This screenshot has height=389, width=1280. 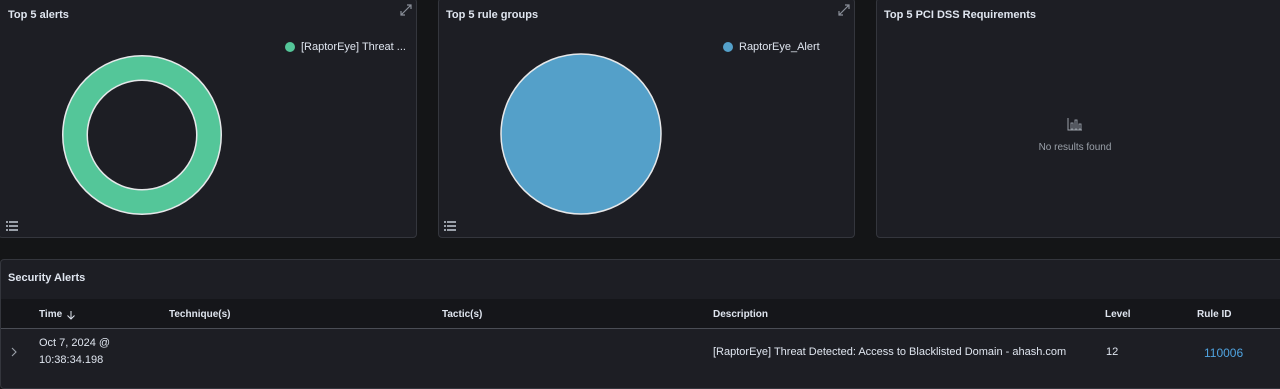 I want to click on top-pci-title: Top 5 PCI DSS Requirements, so click(x=960, y=15).